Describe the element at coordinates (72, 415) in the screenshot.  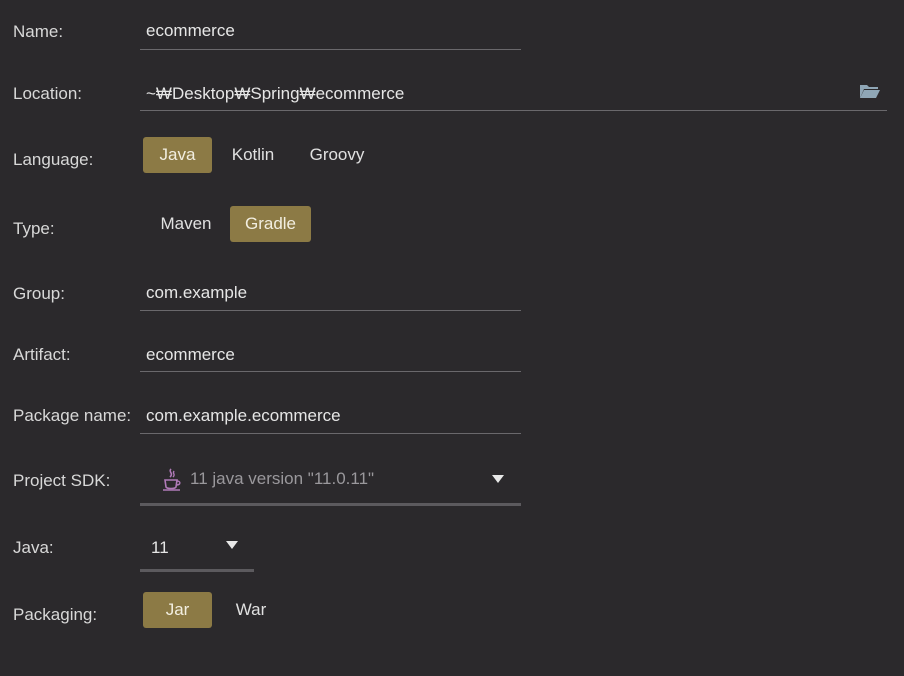
I see `package-name-label: Package name:` at that location.